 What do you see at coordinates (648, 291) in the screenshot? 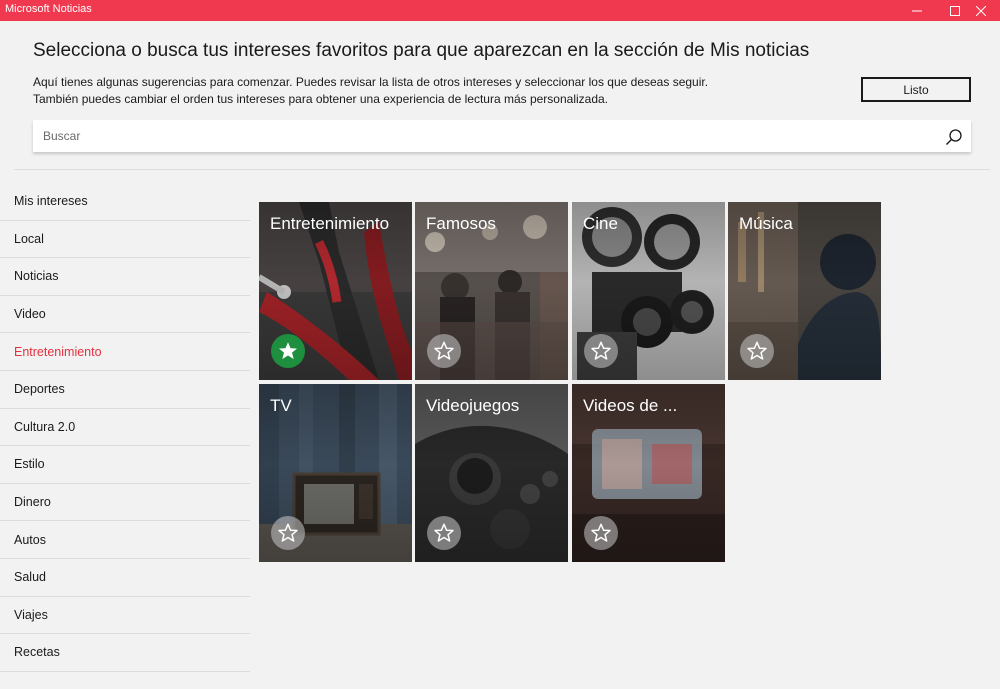
I see `tile-cine: Cine` at bounding box center [648, 291].